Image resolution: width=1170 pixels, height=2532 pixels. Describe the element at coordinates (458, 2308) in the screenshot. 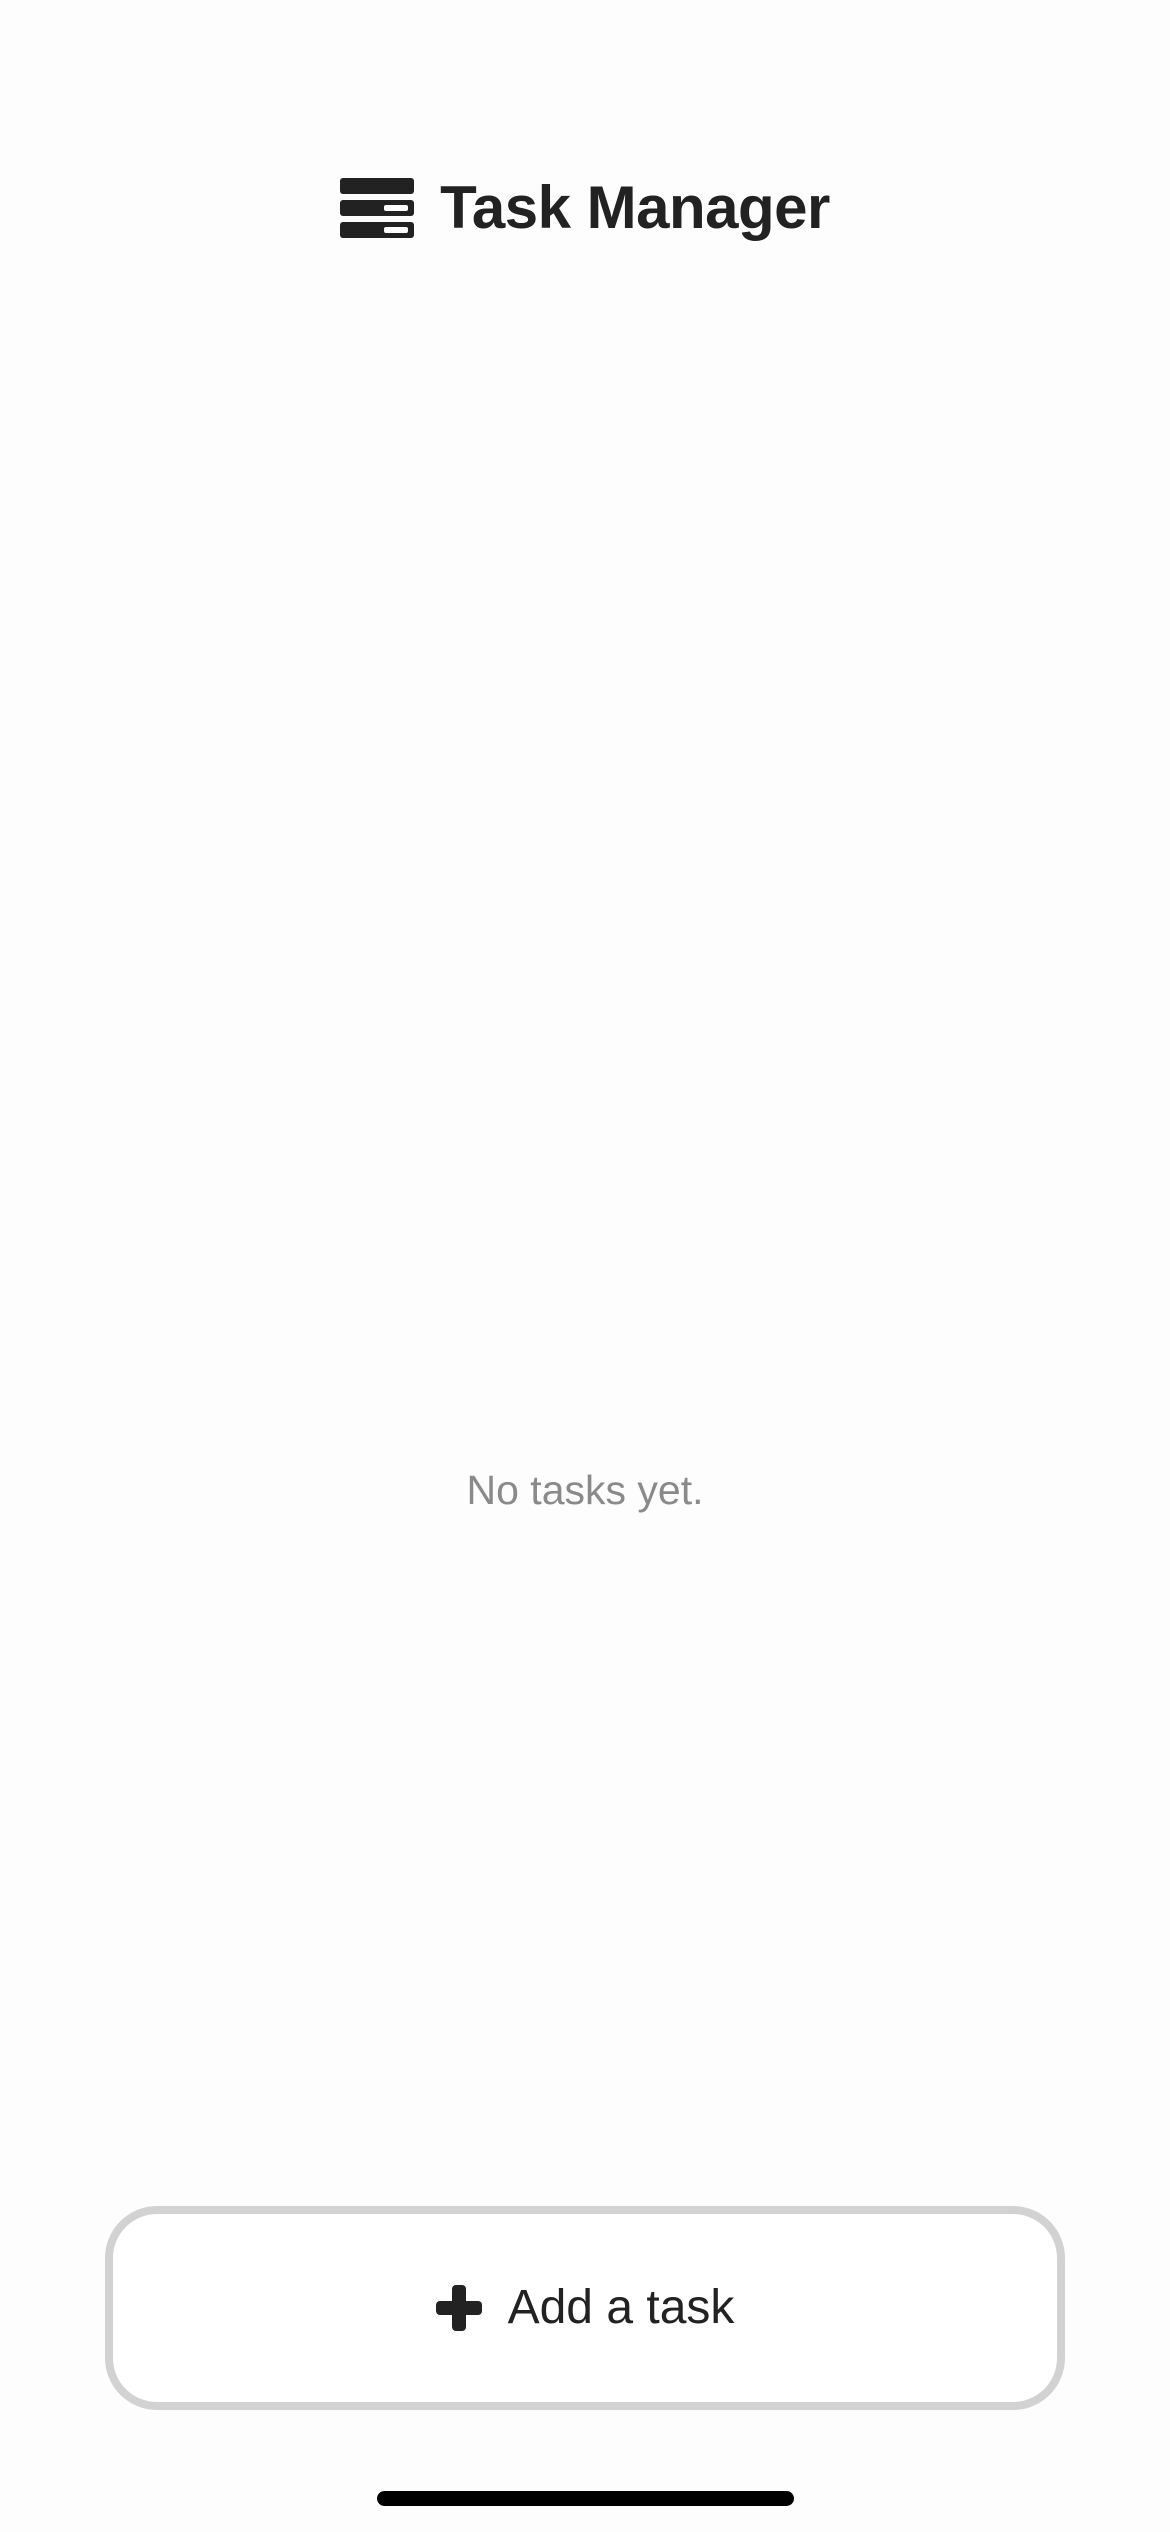

I see `plus-icon` at that location.